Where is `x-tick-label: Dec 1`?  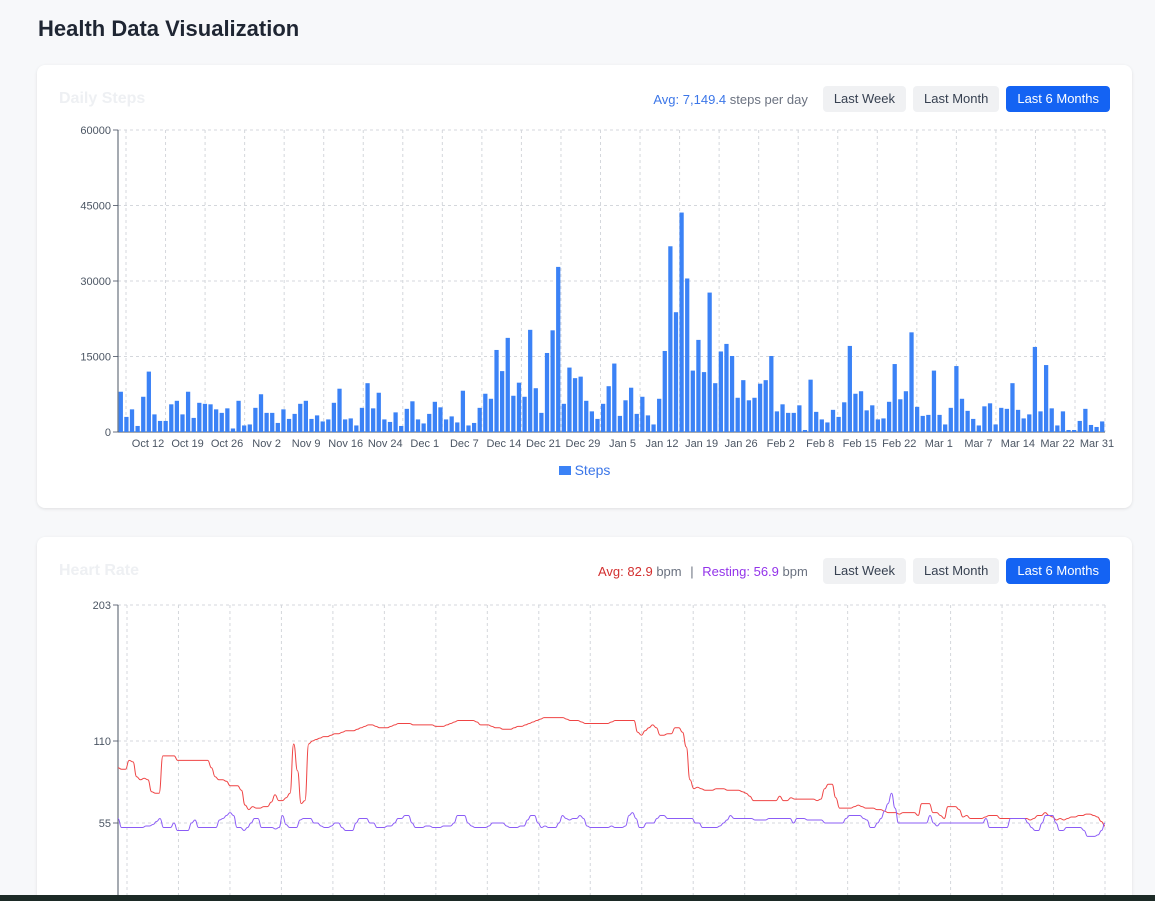 x-tick-label: Dec 1 is located at coordinates (424, 444).